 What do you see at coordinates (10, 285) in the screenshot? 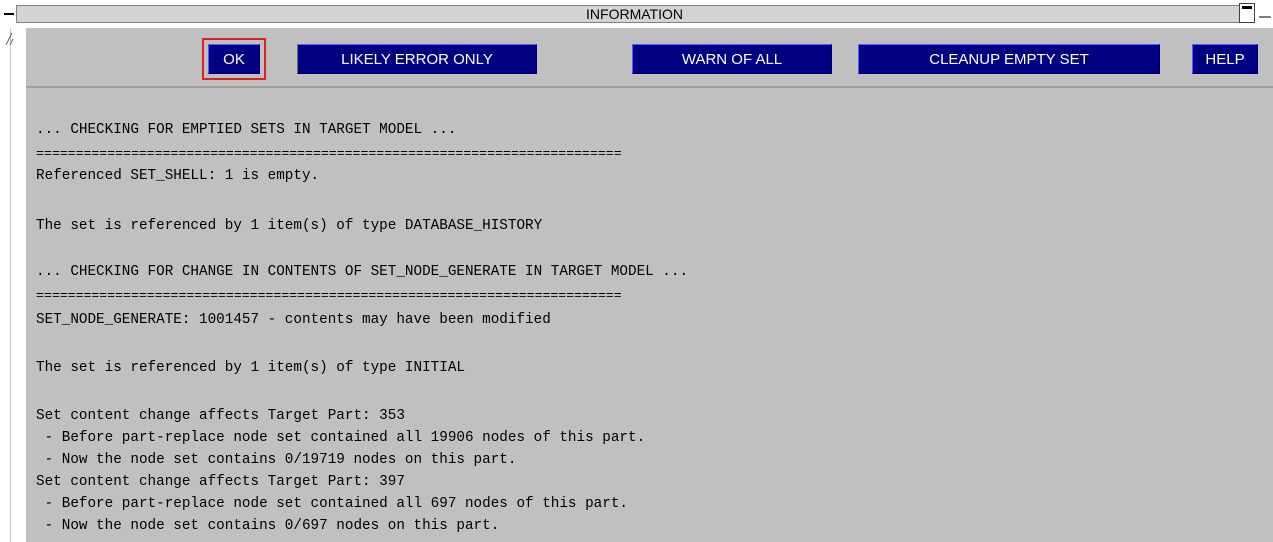
I see `left-border-edge` at bounding box center [10, 285].